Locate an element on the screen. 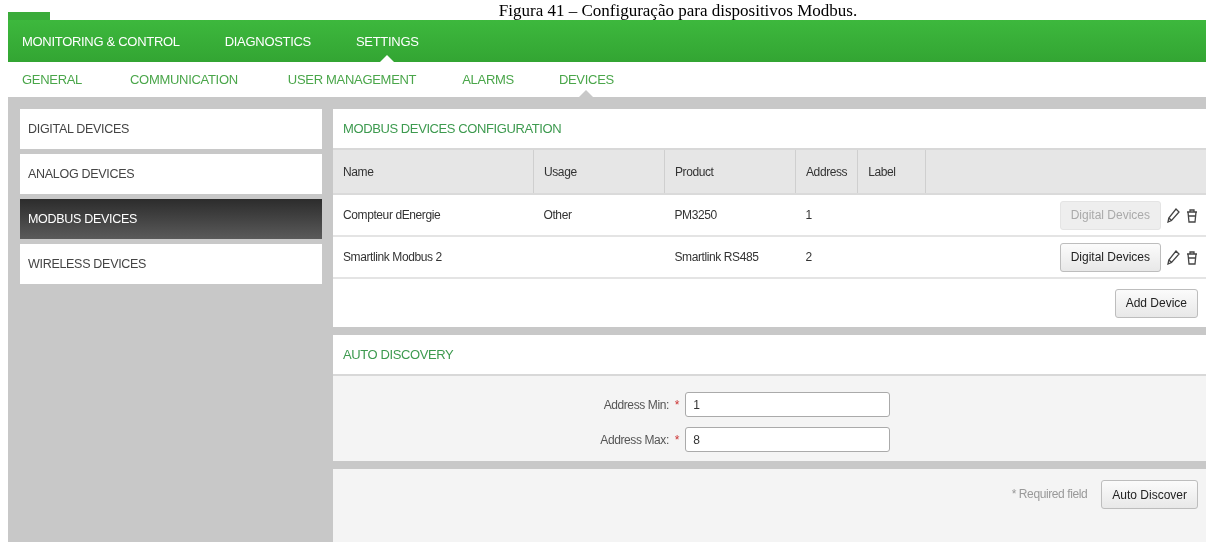 The image size is (1206, 542). figure-caption: Figura 41 – Configuração para dispositivos Modbus. is located at coordinates (678, 11).